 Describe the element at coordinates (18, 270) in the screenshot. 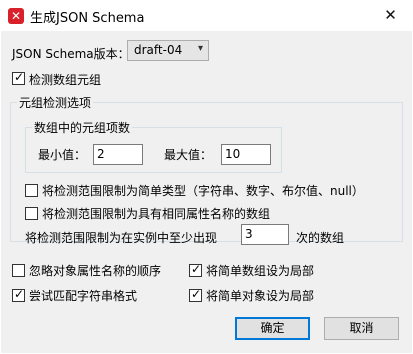

I see `ignore-property-order-checkbox` at that location.